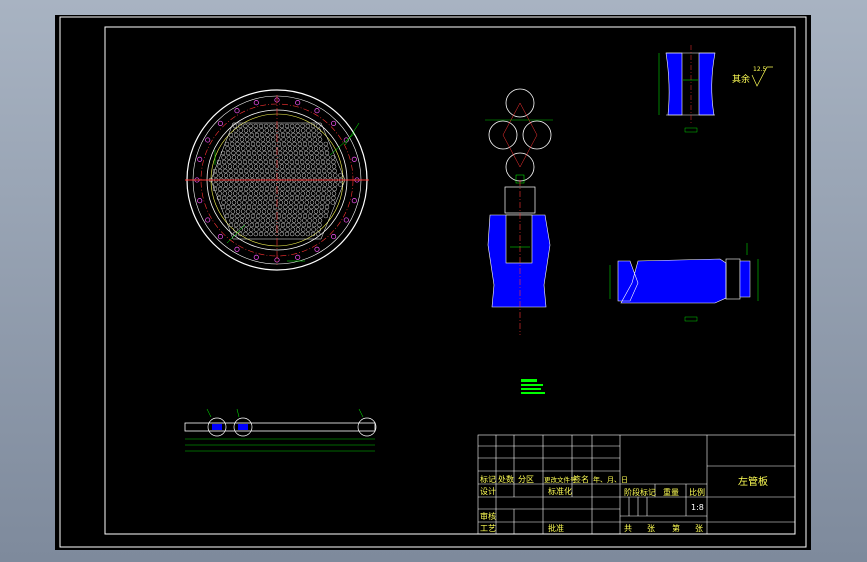 The height and width of the screenshot is (562, 867). I want to click on tube-hole-bore, so click(519, 239).